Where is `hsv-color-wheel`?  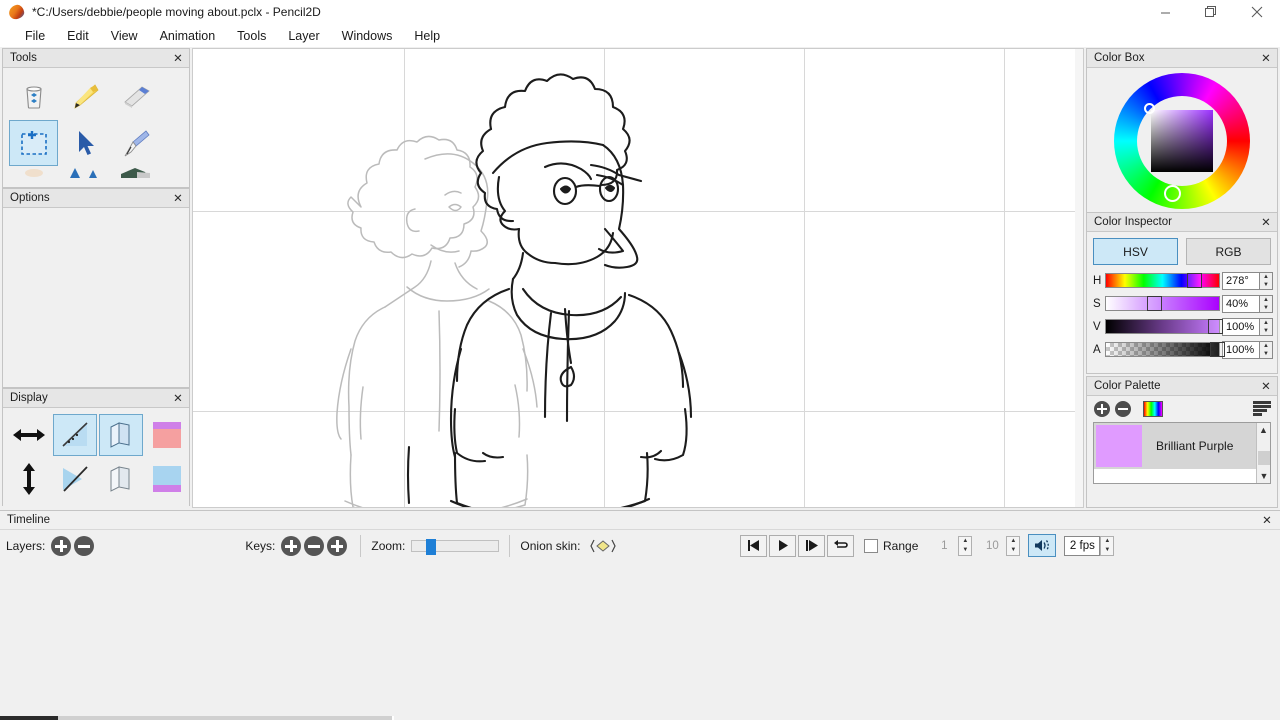 hsv-color-wheel is located at coordinates (1182, 140).